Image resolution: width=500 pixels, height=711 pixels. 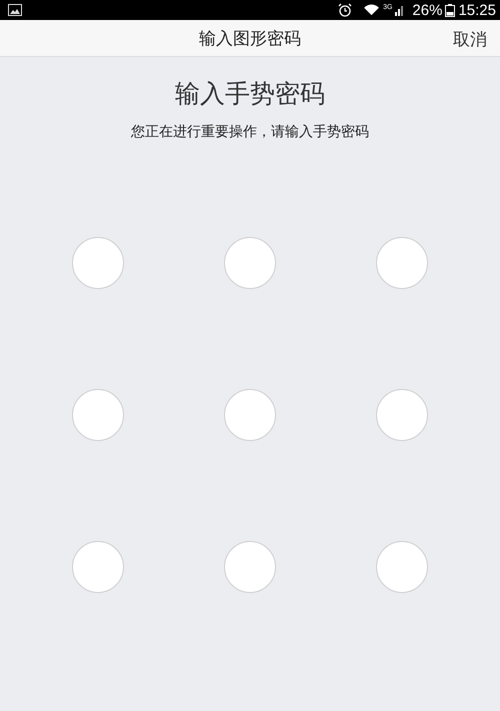 What do you see at coordinates (450, 10) in the screenshot?
I see `battery-icon` at bounding box center [450, 10].